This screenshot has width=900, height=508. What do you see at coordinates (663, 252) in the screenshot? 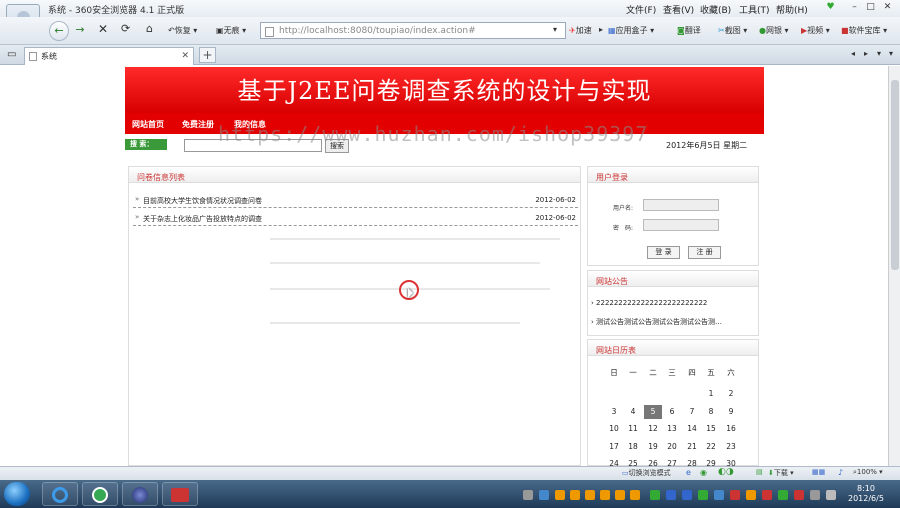
I see `login-button: 登 录` at bounding box center [663, 252].